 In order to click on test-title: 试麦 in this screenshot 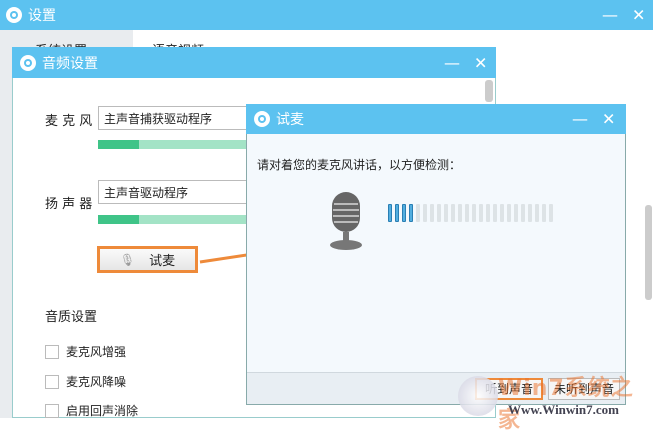, I will do `click(290, 120)`.